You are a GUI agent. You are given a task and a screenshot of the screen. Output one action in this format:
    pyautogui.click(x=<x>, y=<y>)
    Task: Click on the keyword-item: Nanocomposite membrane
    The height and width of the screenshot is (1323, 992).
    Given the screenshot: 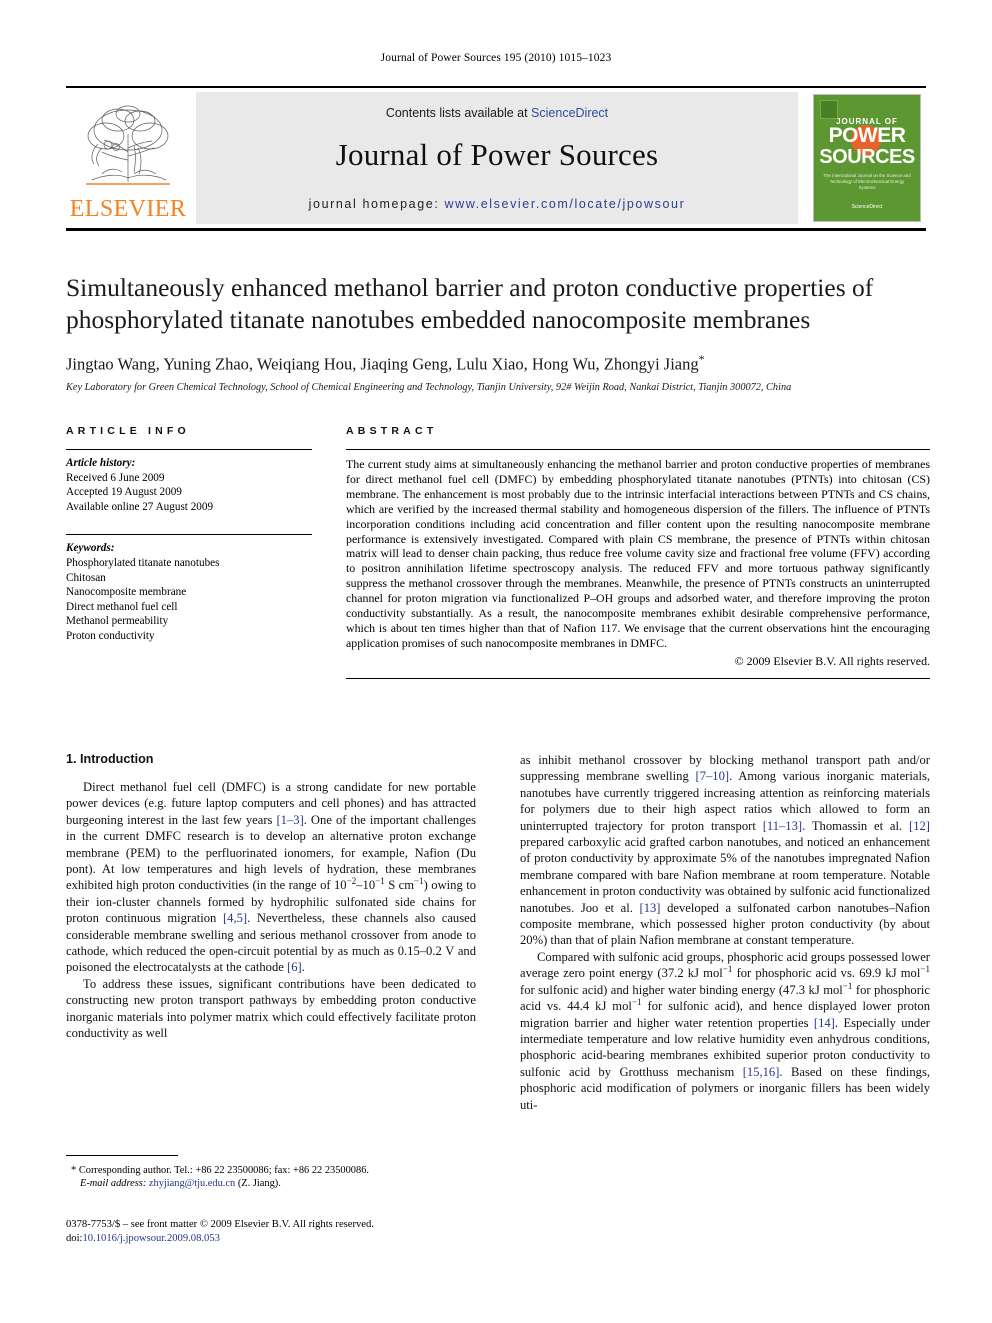 What is the action you would take?
    pyautogui.click(x=126, y=592)
    